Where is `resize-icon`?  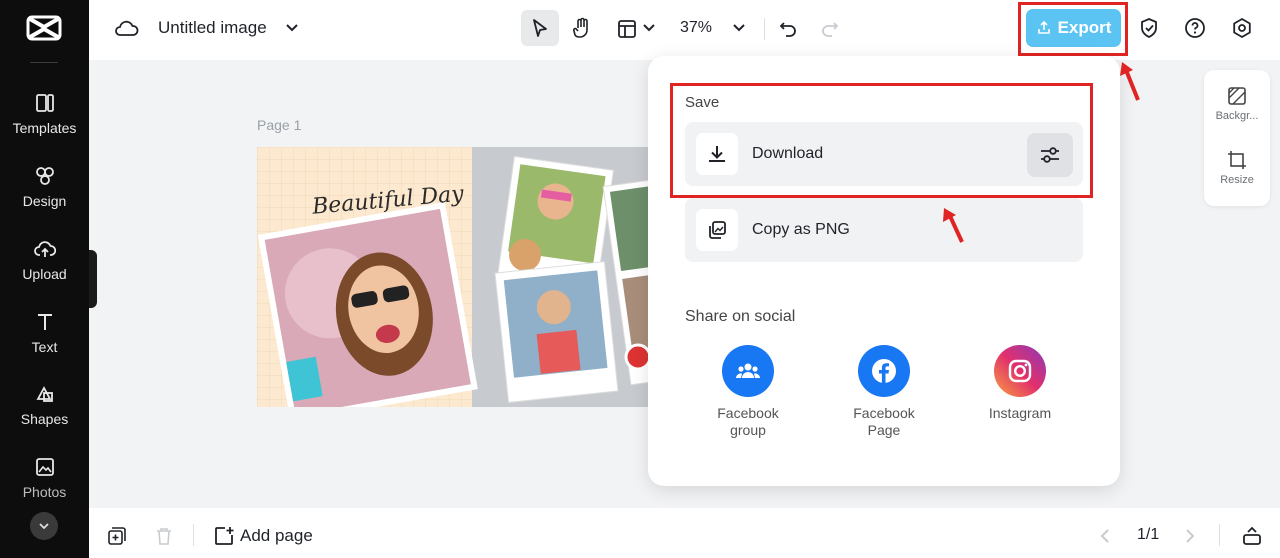 resize-icon is located at coordinates (1237, 160).